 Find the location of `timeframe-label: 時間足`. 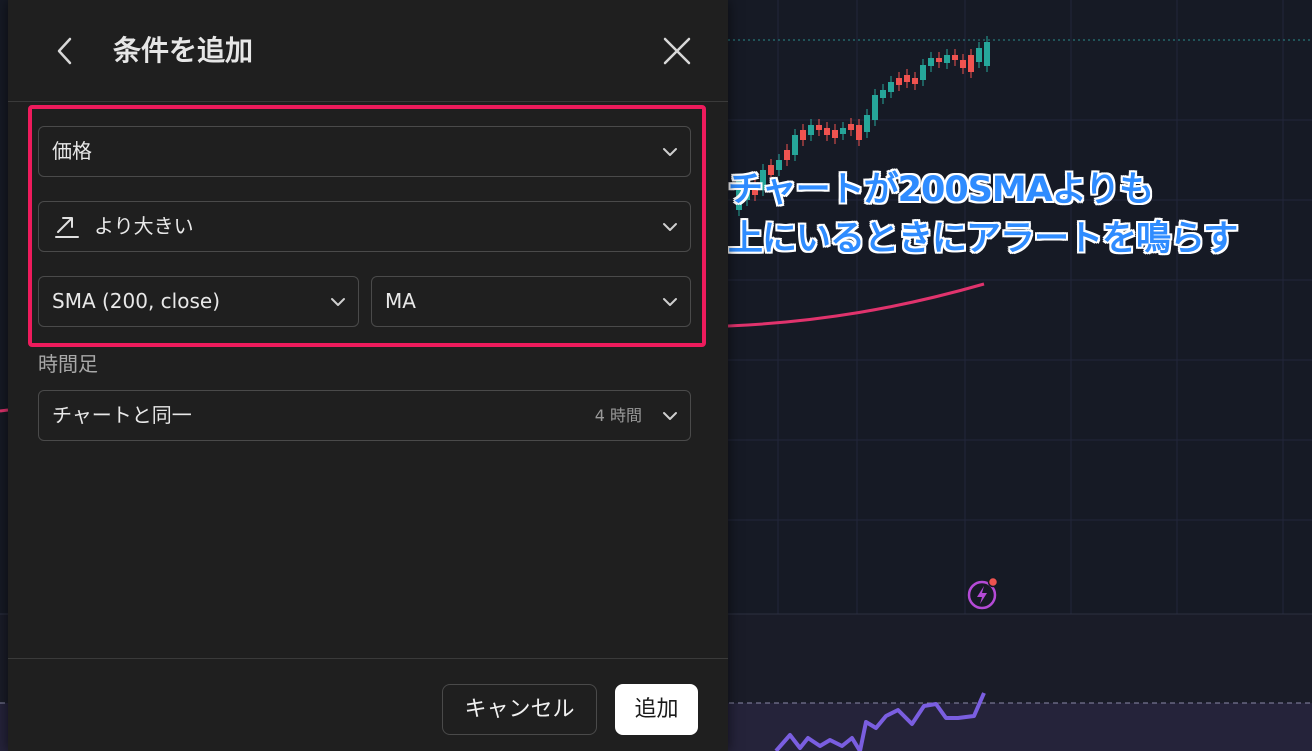

timeframe-label: 時間足 is located at coordinates (68, 364).